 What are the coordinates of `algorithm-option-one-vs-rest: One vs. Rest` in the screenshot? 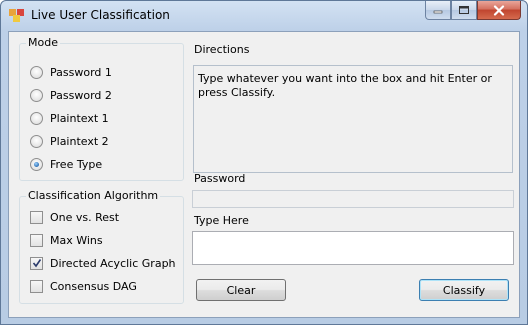 It's located at (74, 217).